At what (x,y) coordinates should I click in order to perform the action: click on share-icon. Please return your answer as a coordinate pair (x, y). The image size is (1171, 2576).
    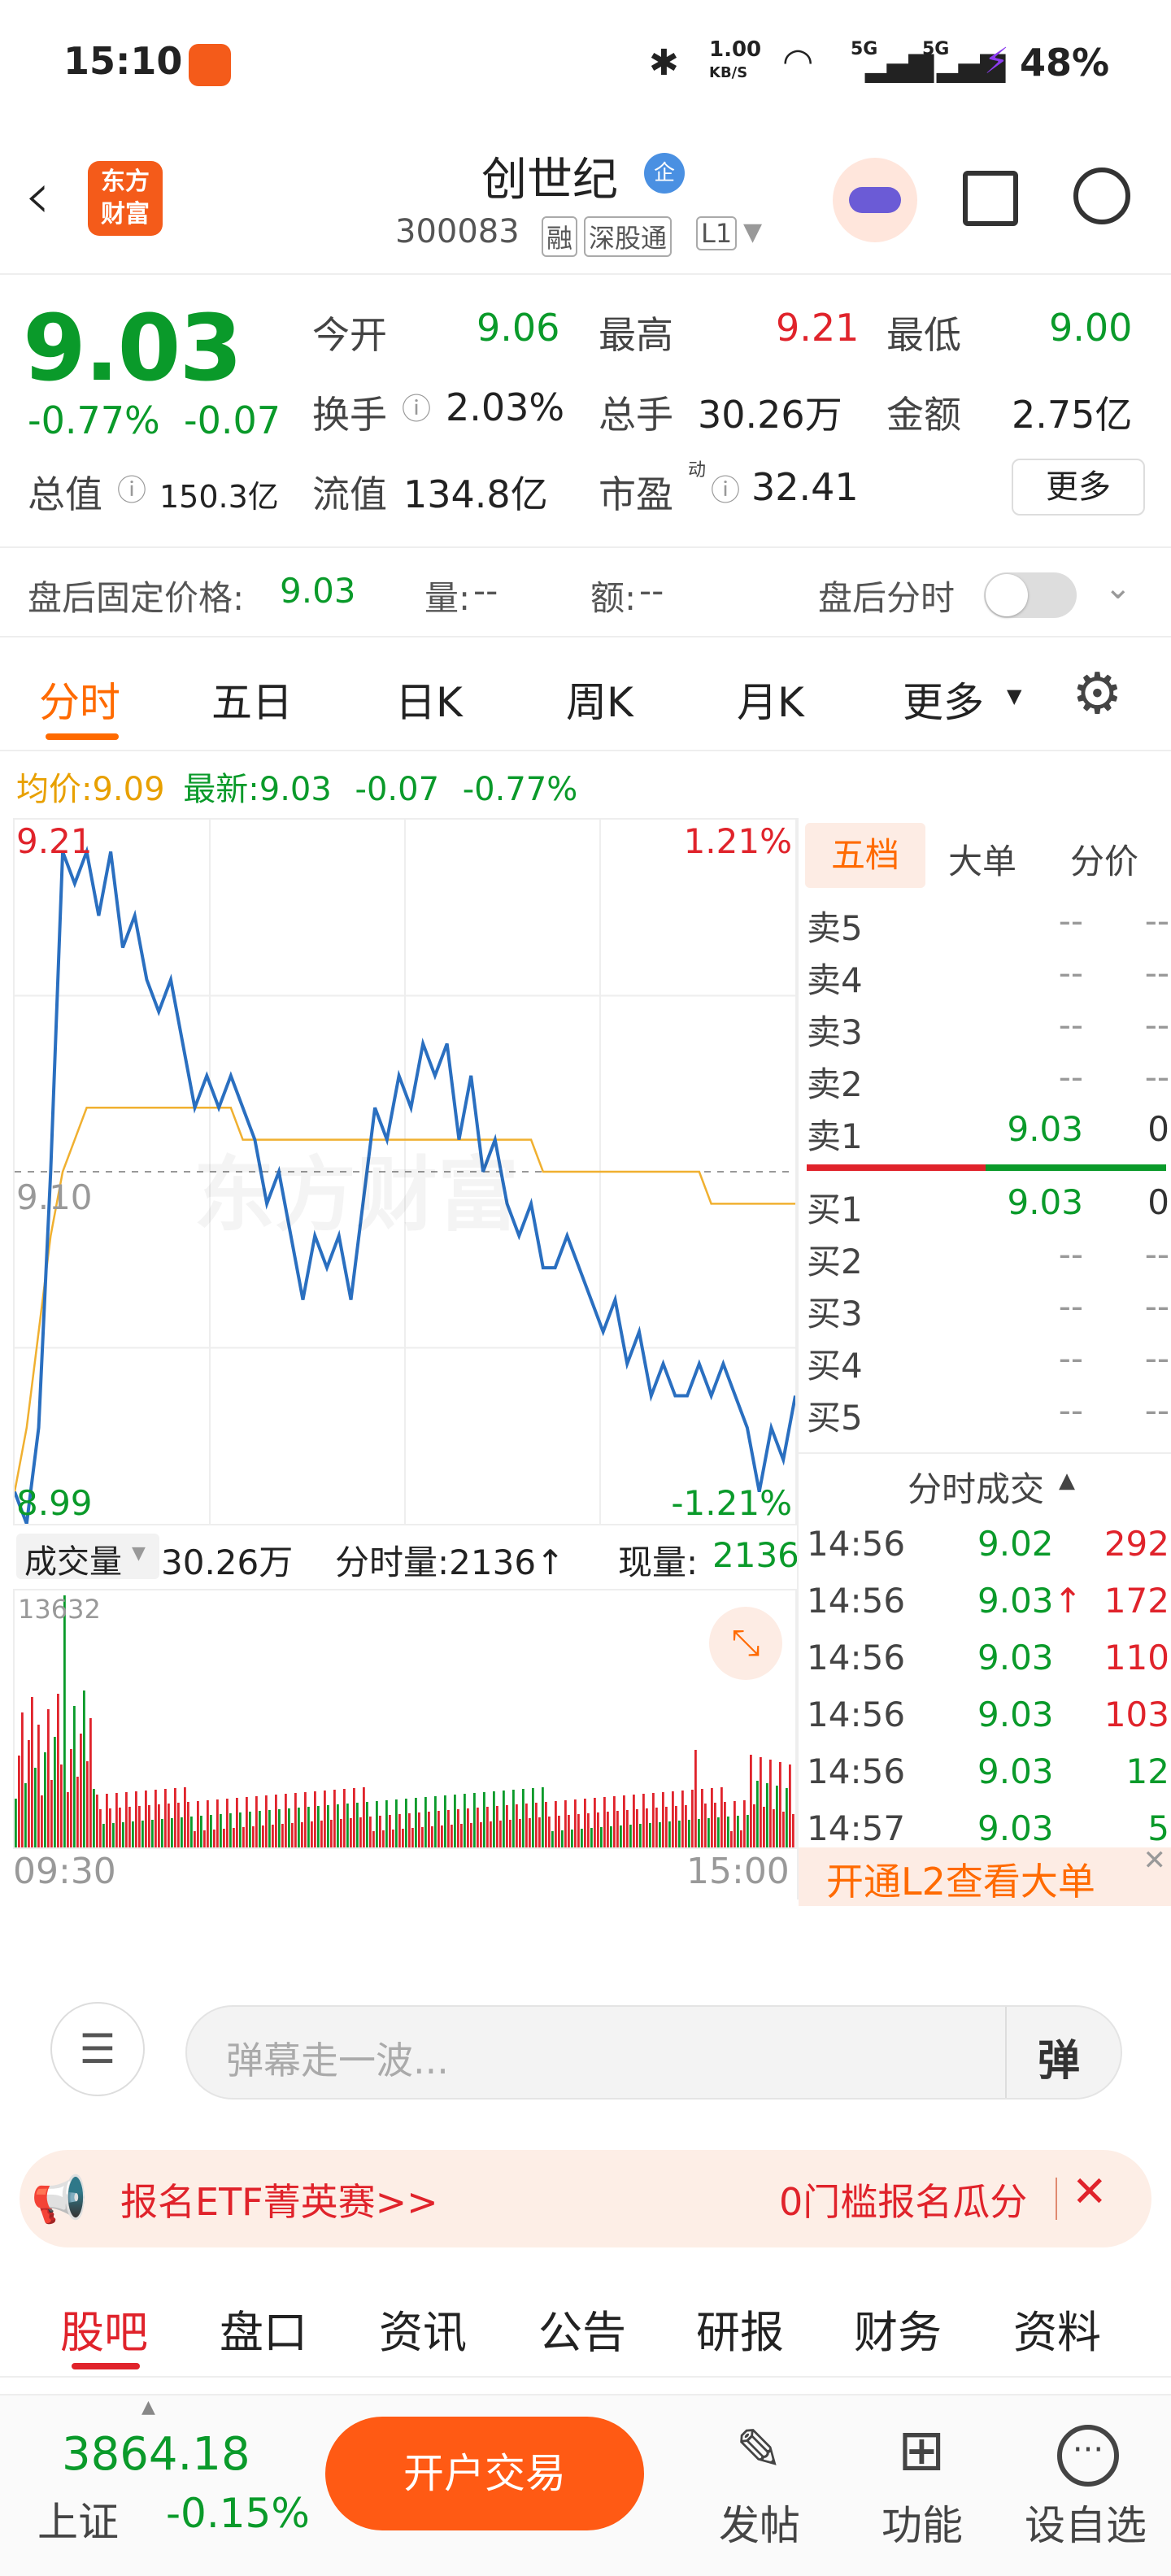
    Looking at the image, I should click on (991, 199).